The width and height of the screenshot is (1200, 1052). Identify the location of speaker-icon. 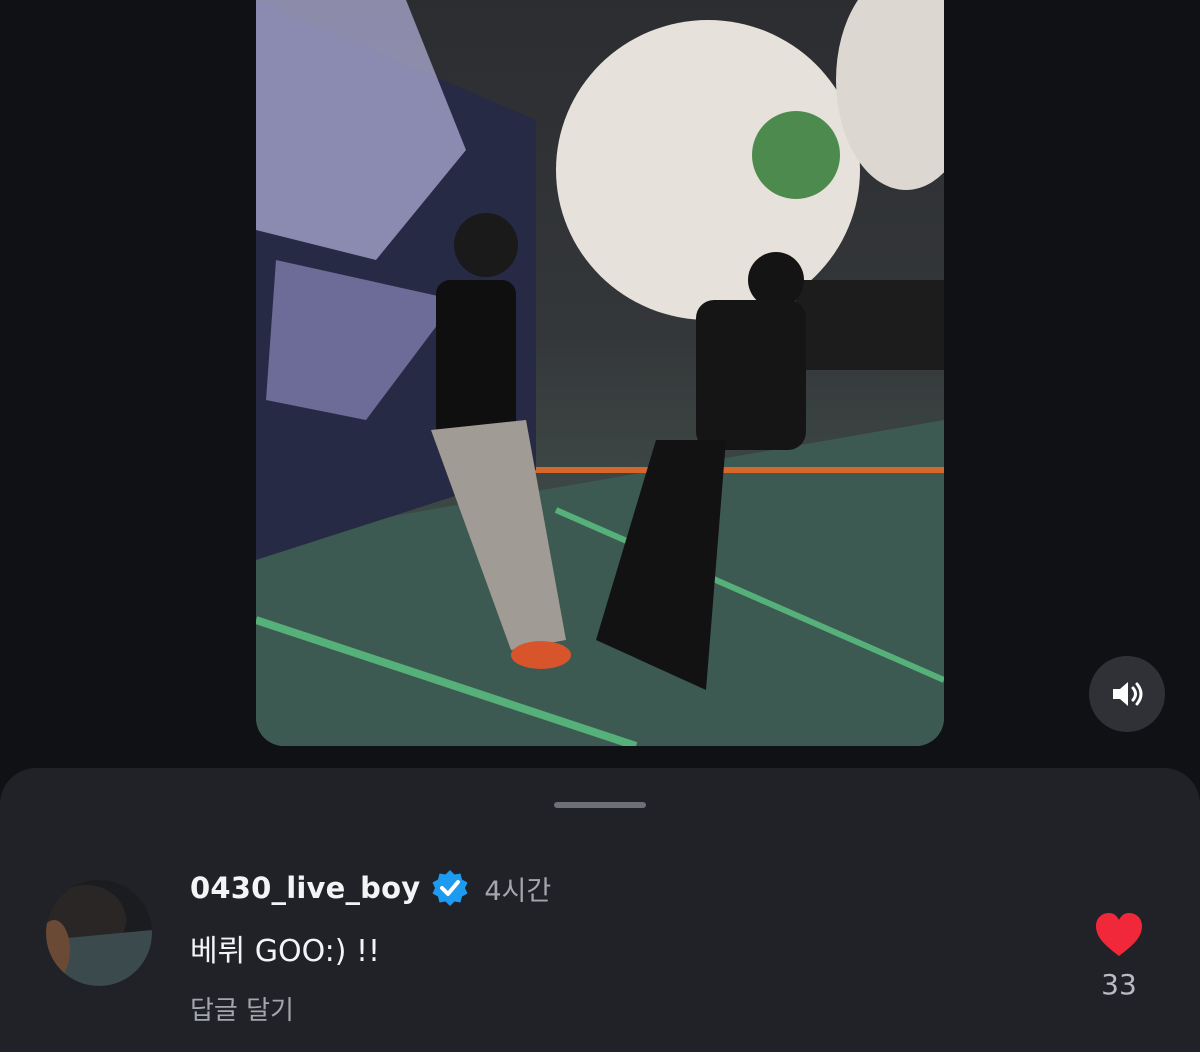
(1128, 694).